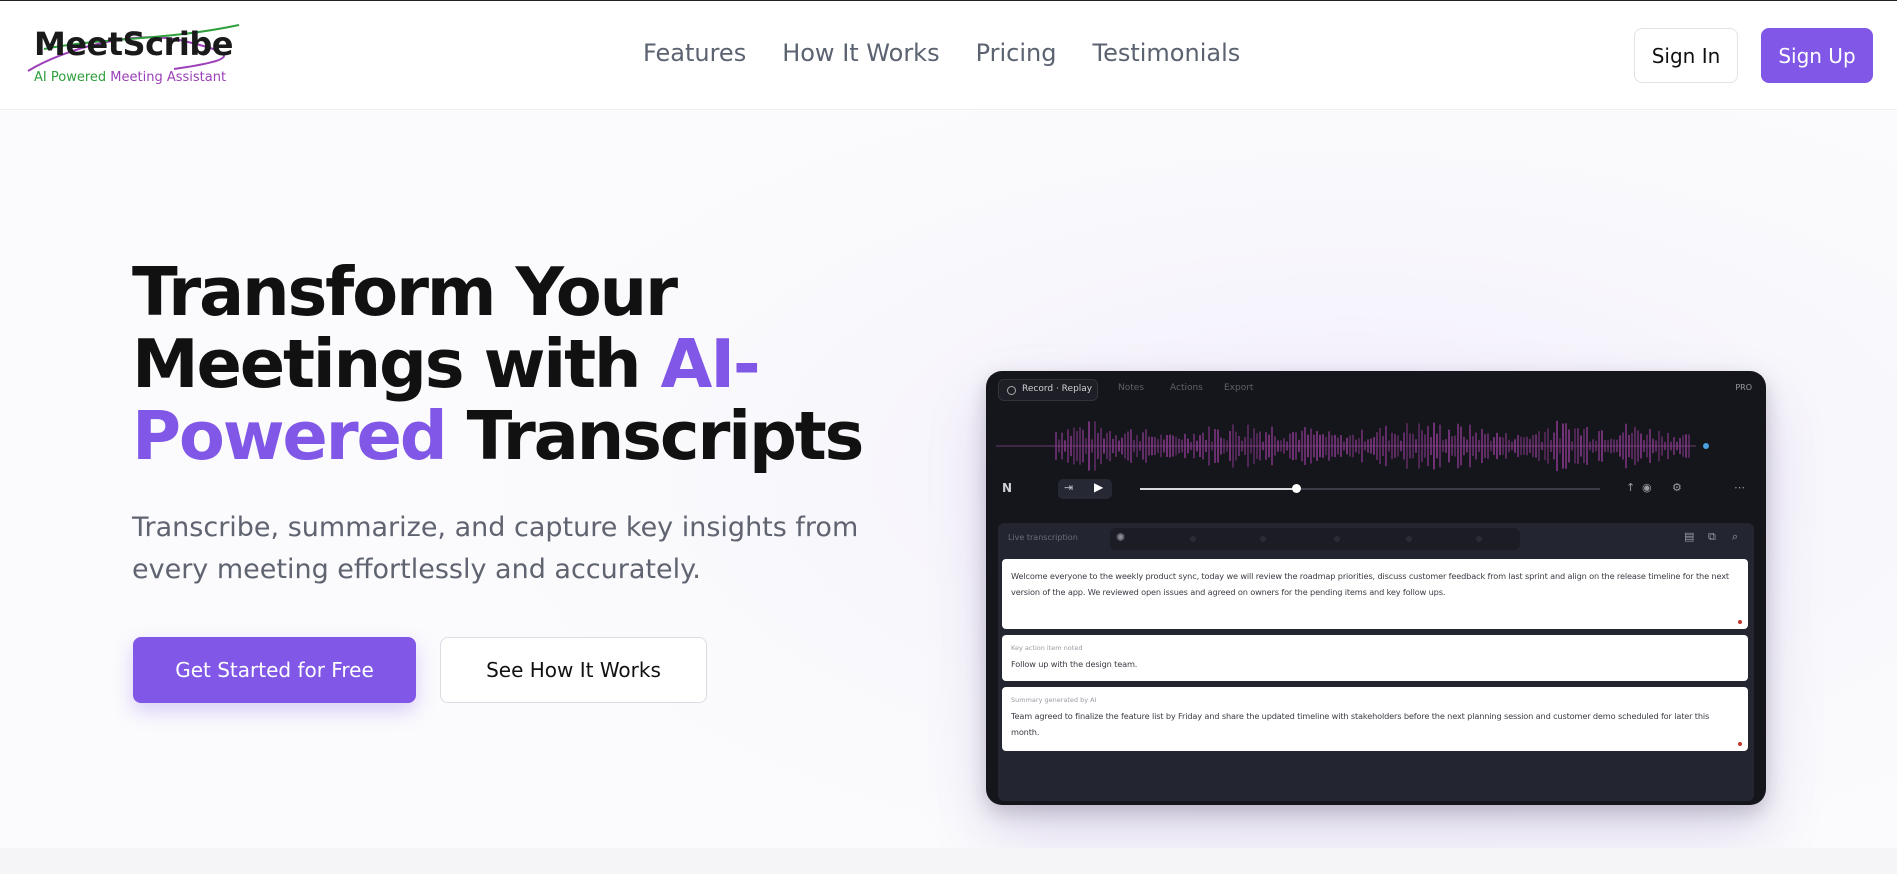 The image size is (1897, 874). Describe the element at coordinates (1689, 536) in the screenshot. I see `copy-icon: ▤` at that location.